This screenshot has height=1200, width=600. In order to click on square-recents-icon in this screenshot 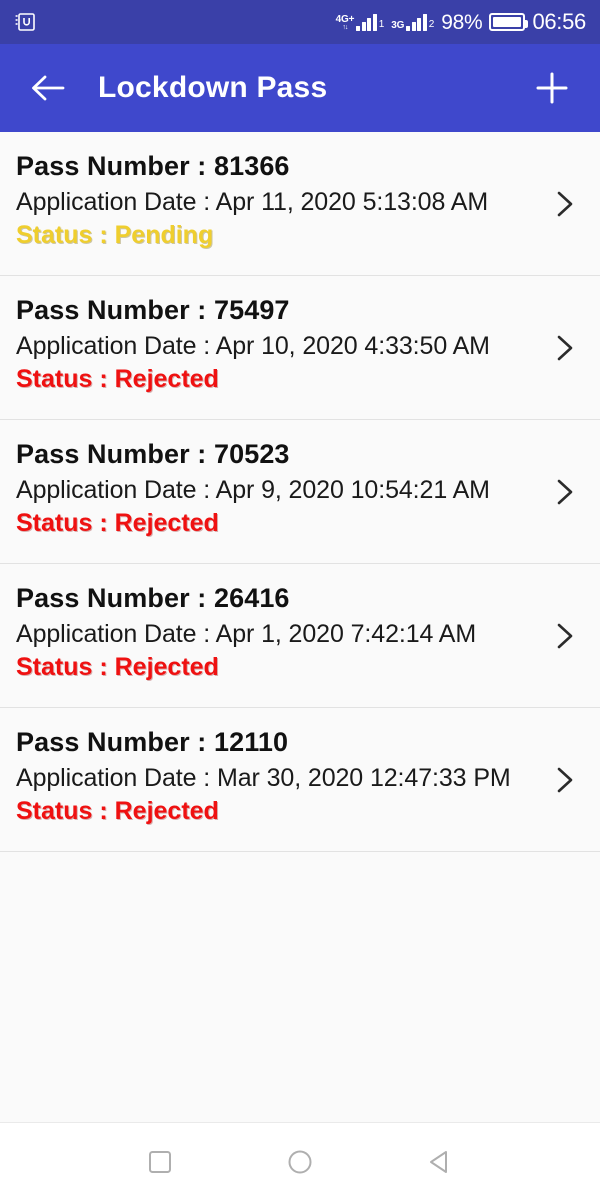, I will do `click(160, 1162)`.